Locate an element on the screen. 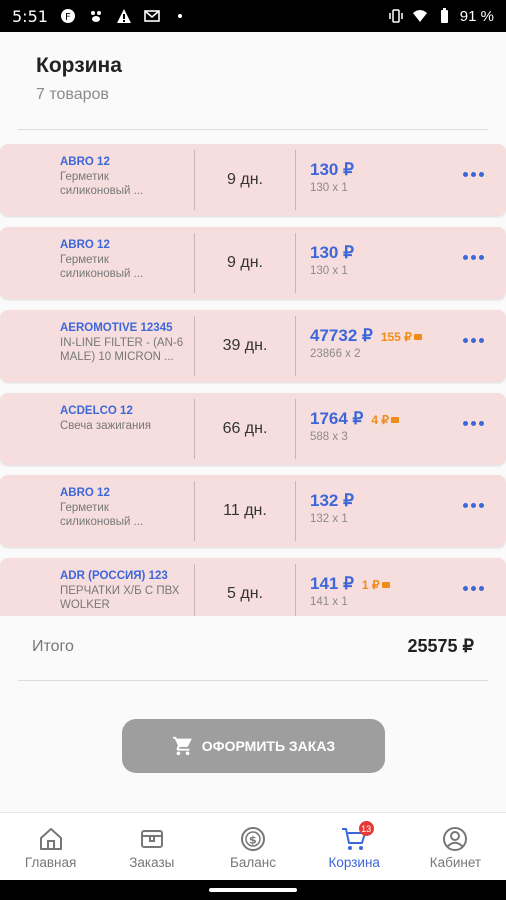 The width and height of the screenshot is (506, 900). item-price: 141 ₽ is located at coordinates (332, 583).